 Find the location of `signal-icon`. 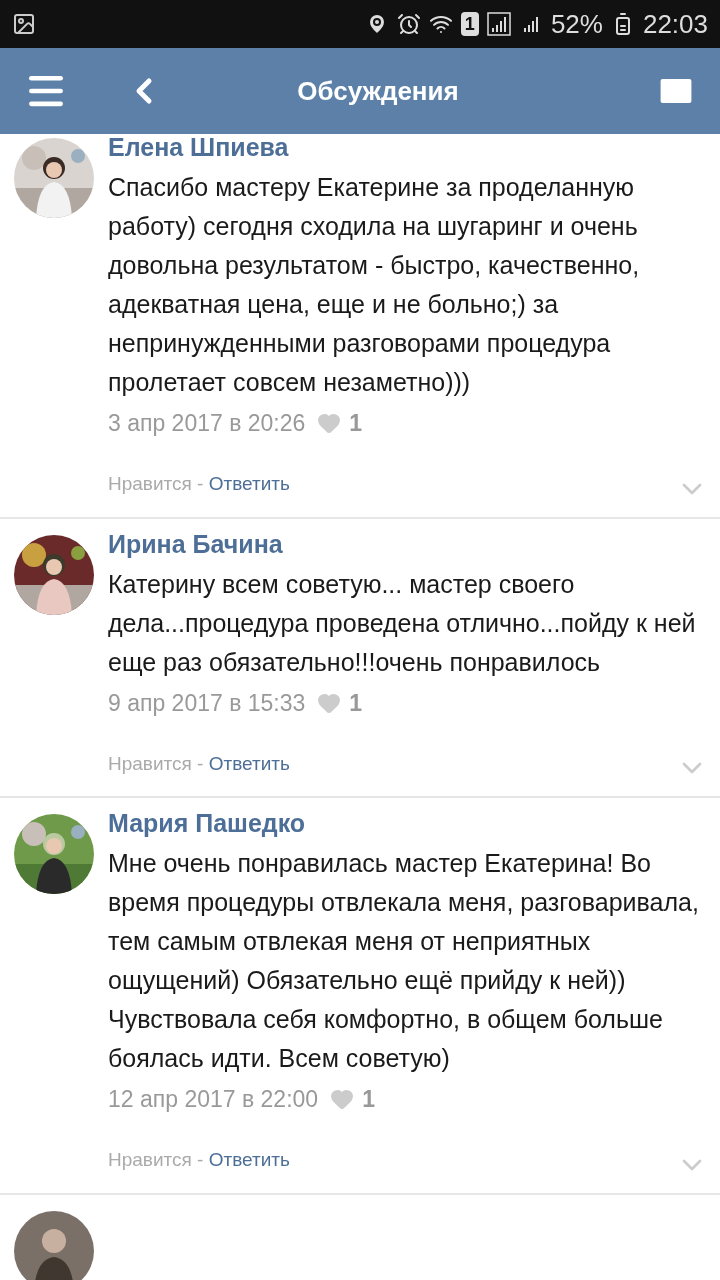

signal-icon is located at coordinates (498, 24).